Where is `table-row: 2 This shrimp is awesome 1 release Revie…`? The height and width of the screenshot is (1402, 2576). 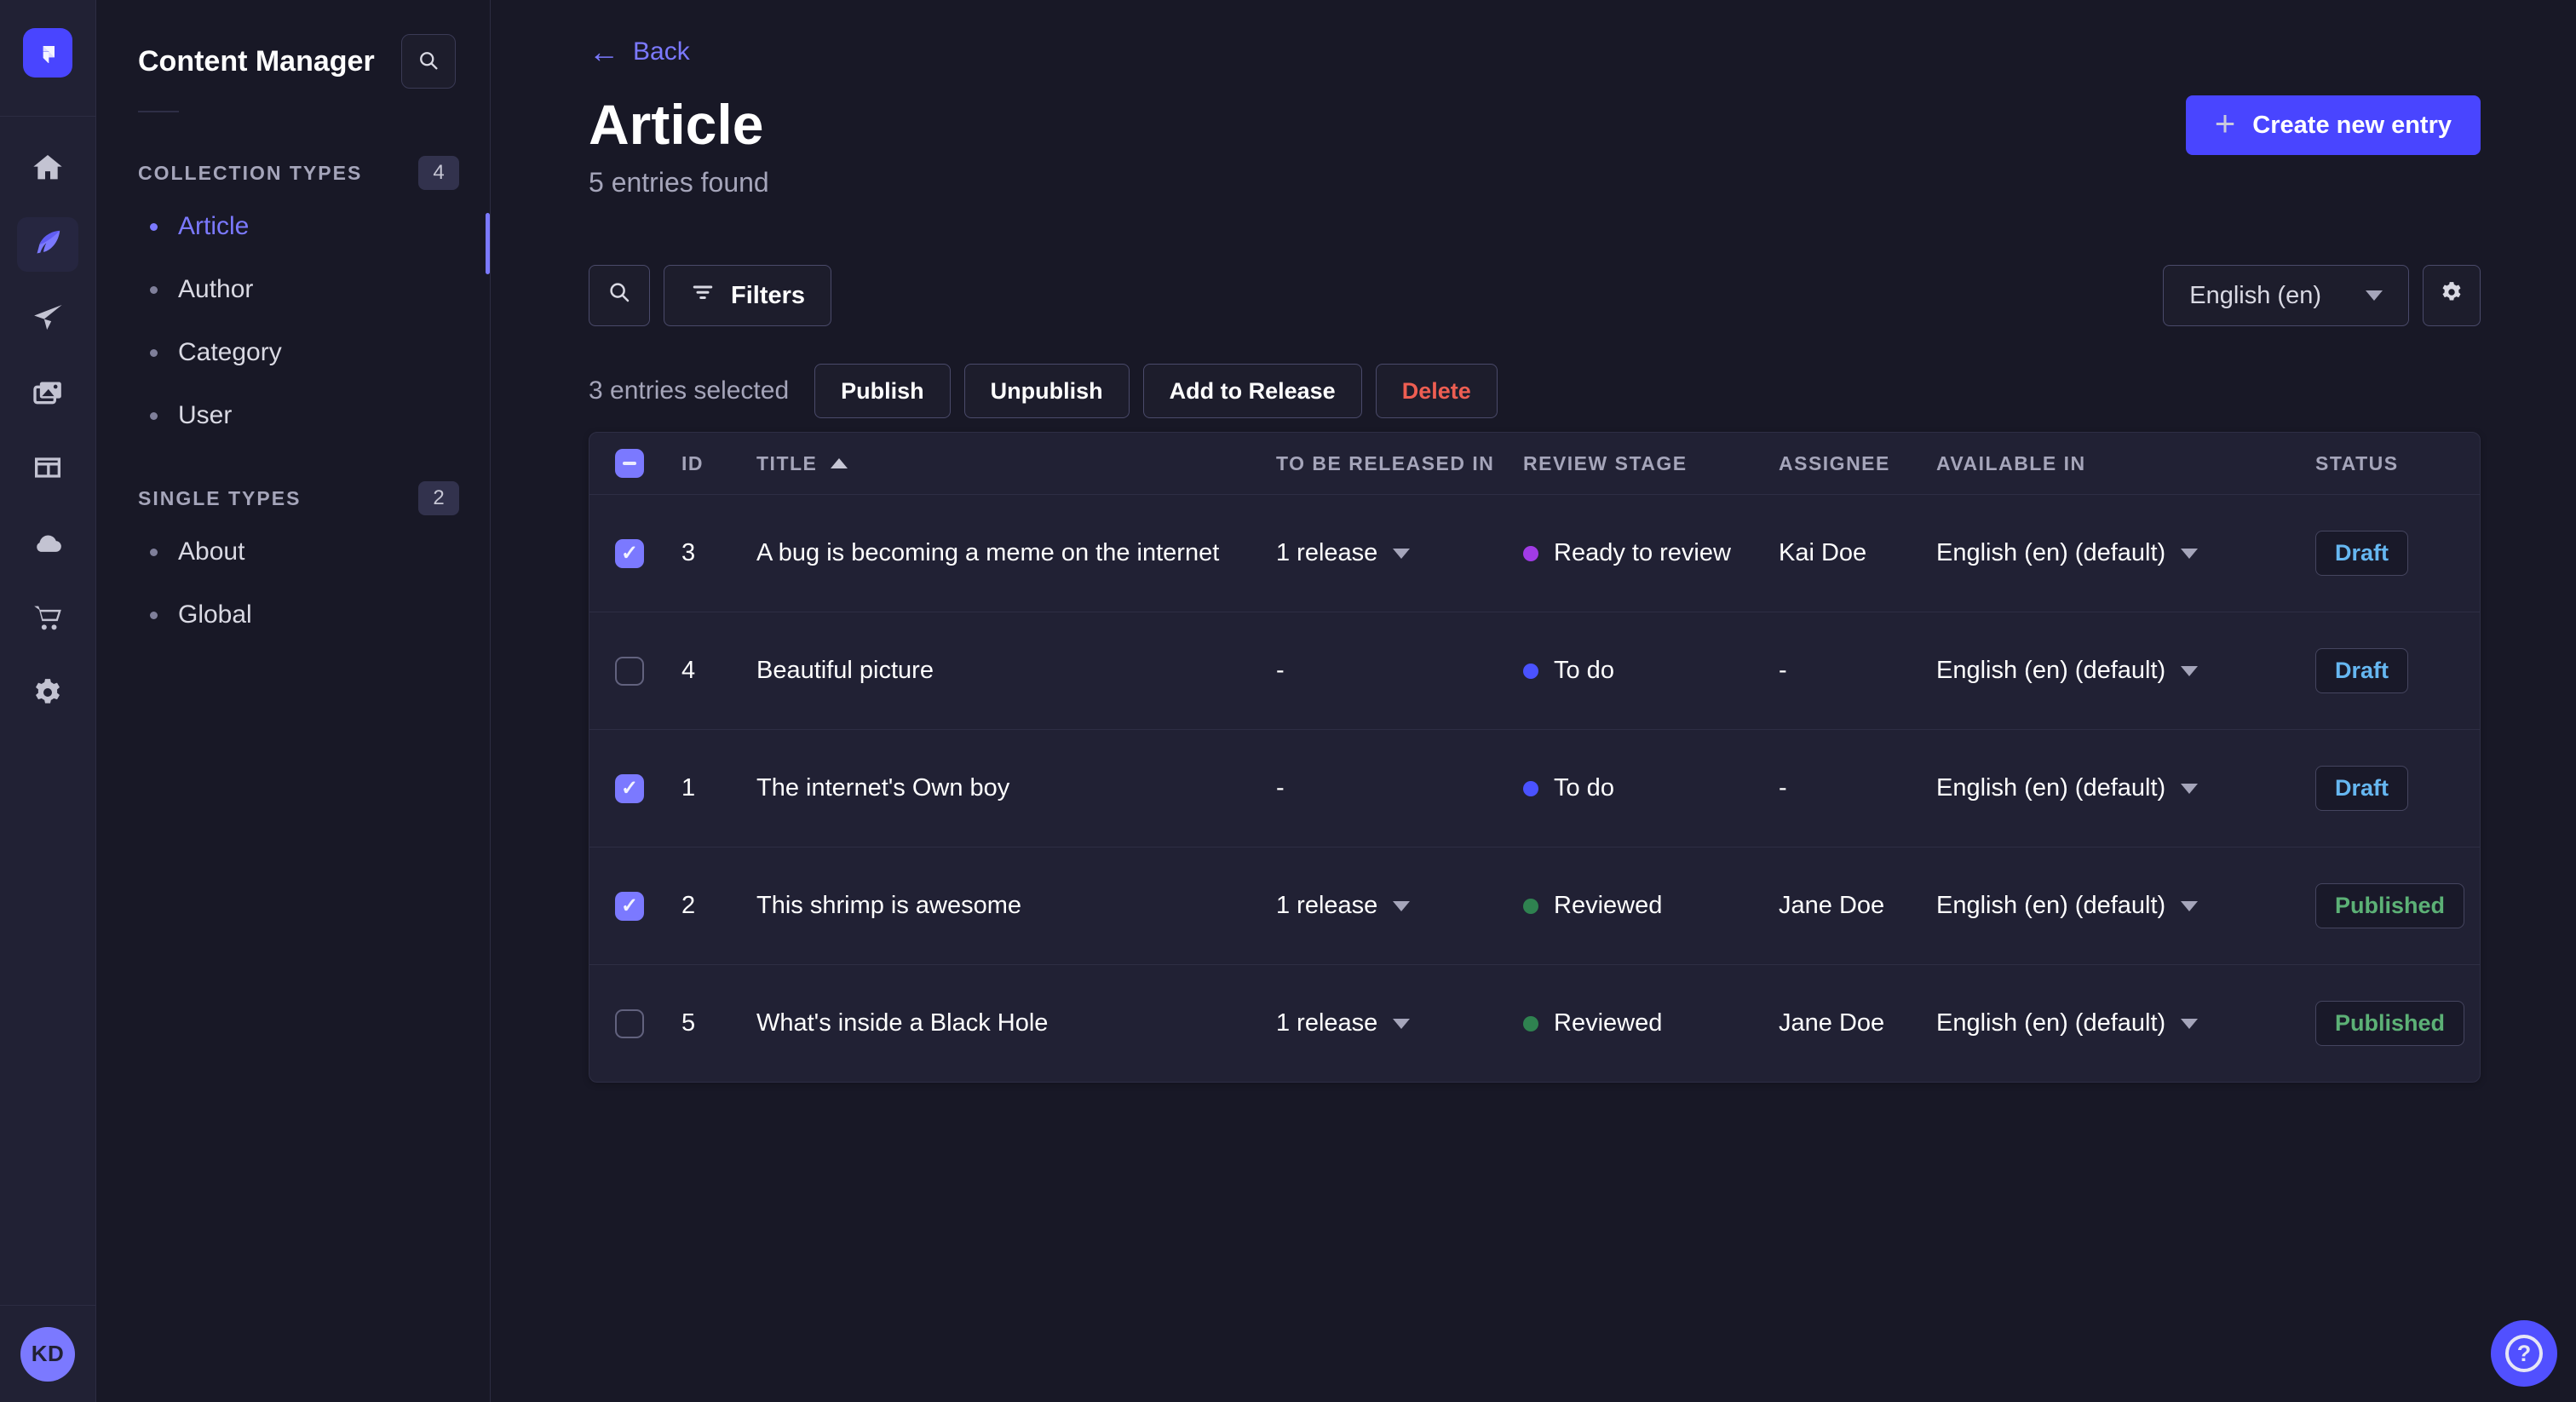
table-row: 2 This shrimp is awesome 1 release Revie… is located at coordinates (1535, 905).